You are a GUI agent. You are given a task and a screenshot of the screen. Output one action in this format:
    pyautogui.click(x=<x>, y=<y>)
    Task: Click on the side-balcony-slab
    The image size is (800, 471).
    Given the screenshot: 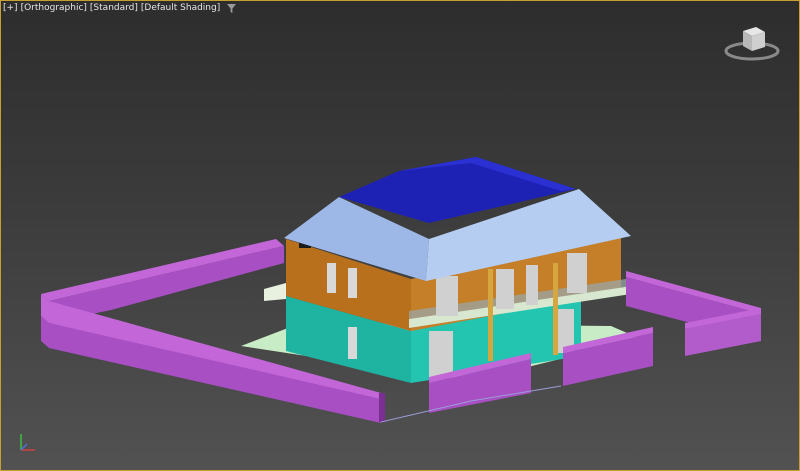 What is the action you would take?
    pyautogui.click(x=275, y=292)
    